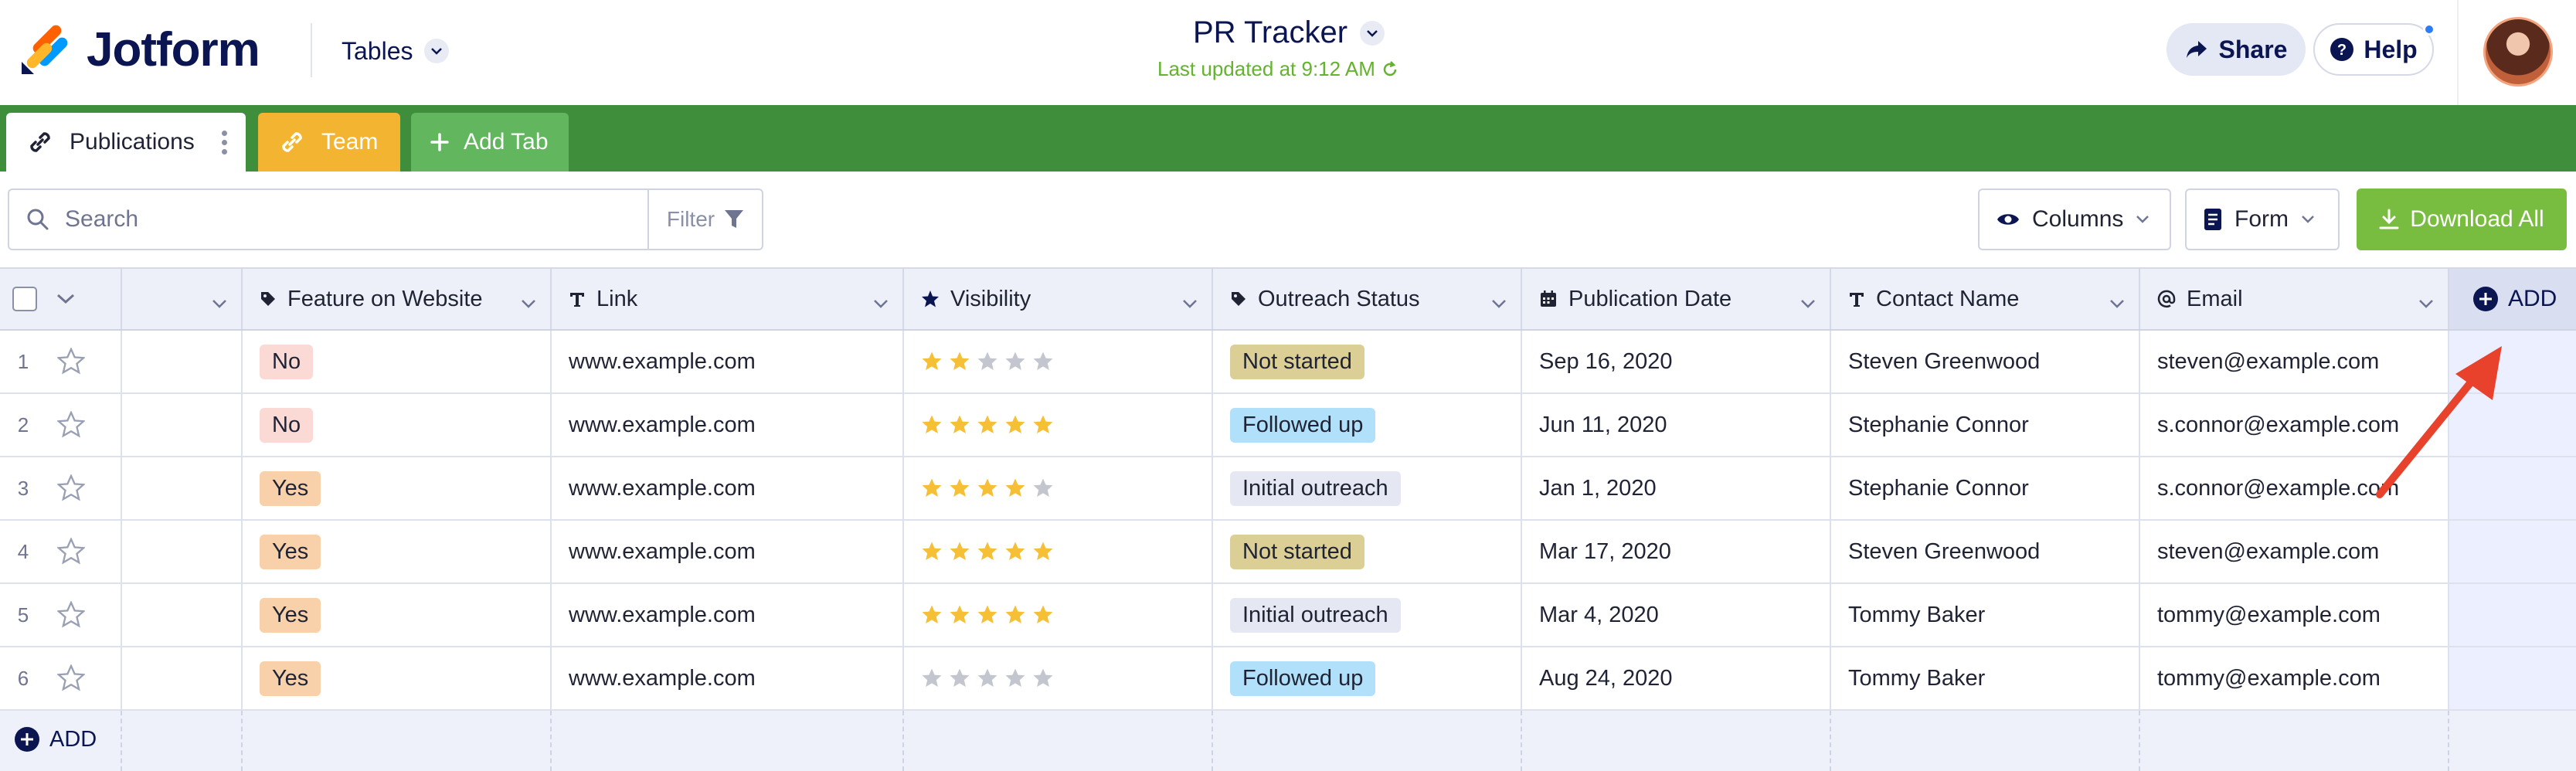 The width and height of the screenshot is (2576, 771). Describe the element at coordinates (490, 143) in the screenshot. I see `add-tab-button: Add Tab` at that location.